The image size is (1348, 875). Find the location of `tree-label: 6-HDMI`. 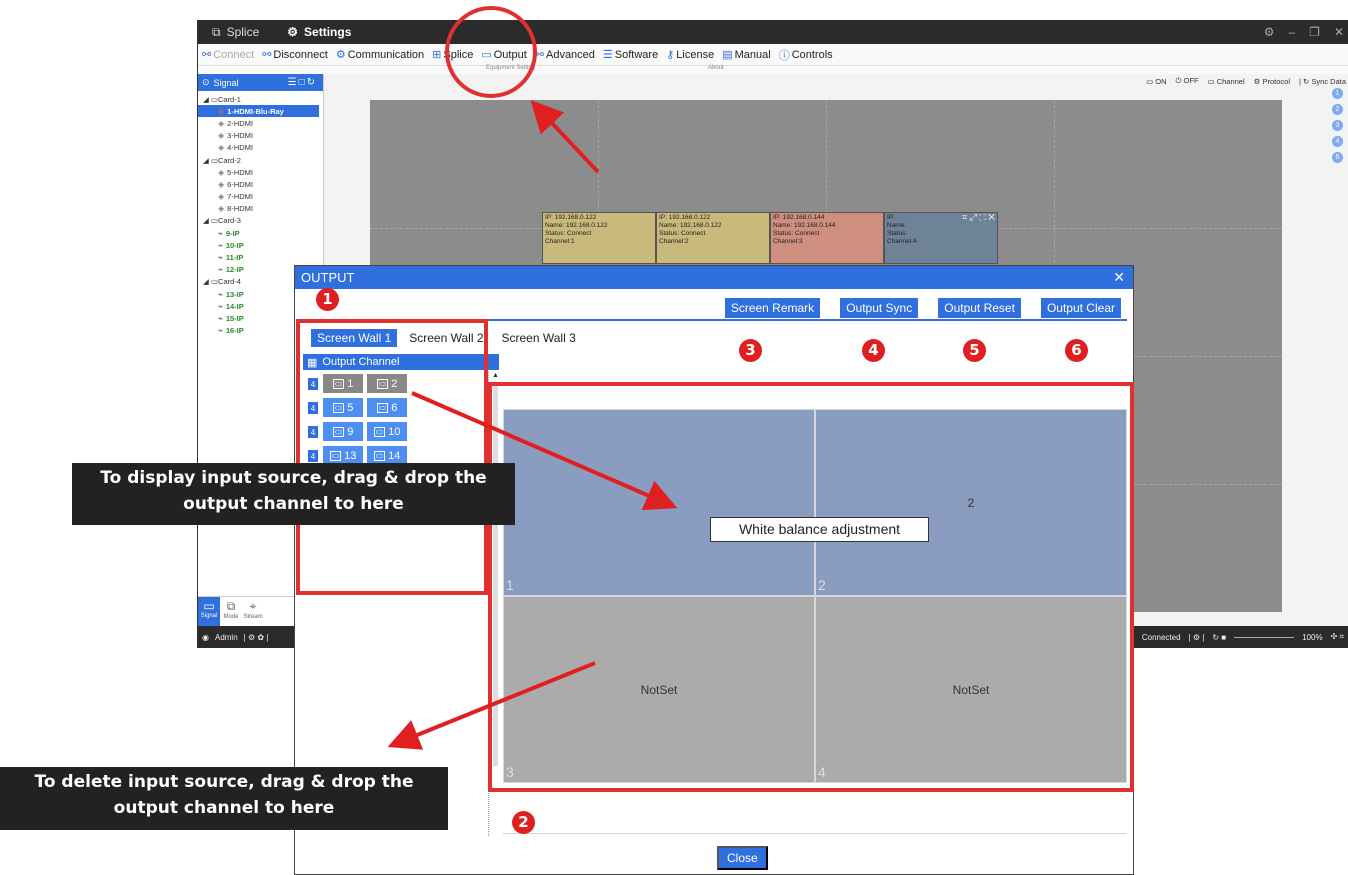

tree-label: 6-HDMI is located at coordinates (240, 184).